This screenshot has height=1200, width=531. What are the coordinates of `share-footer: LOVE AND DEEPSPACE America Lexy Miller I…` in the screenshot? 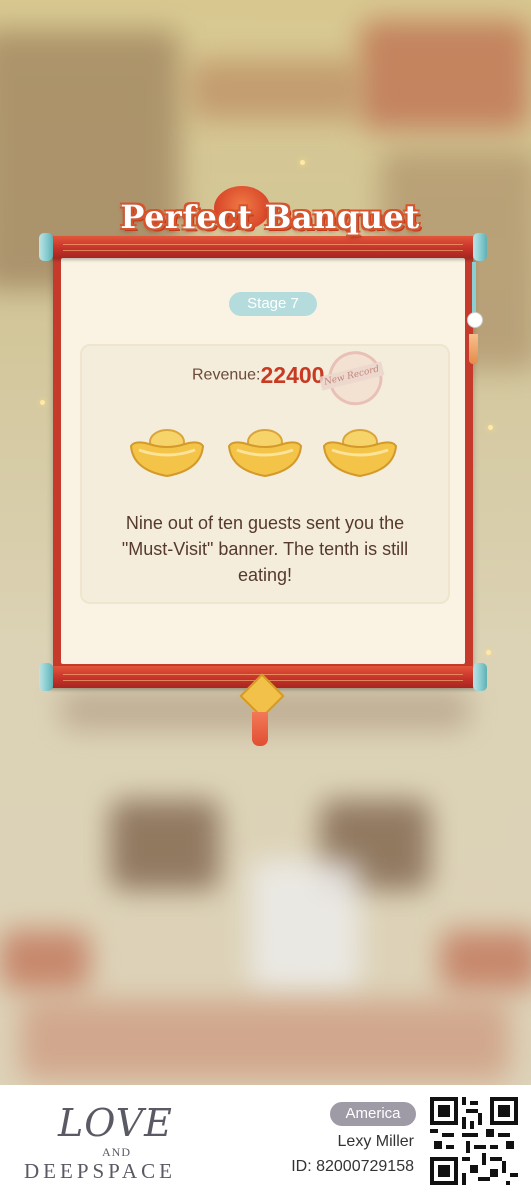 It's located at (265, 1142).